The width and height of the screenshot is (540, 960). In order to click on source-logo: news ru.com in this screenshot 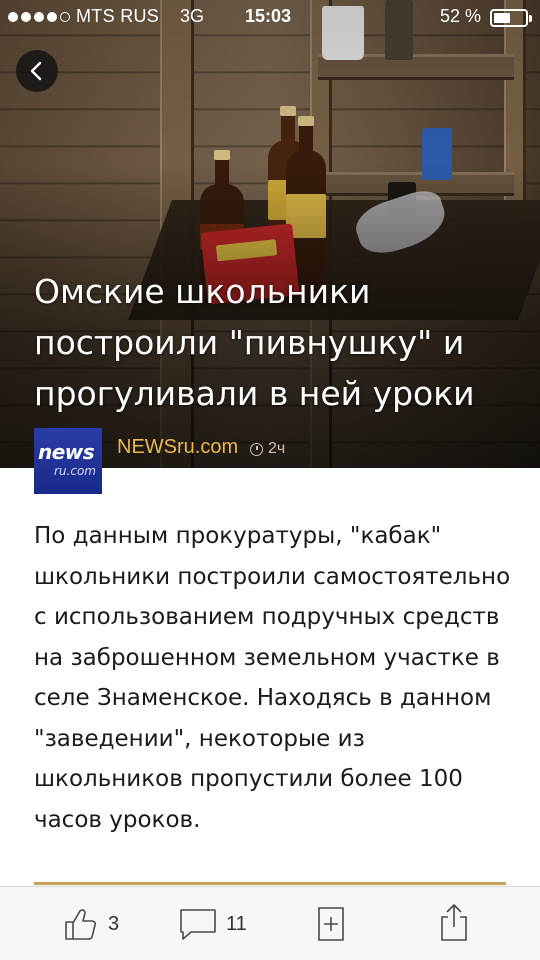, I will do `click(68, 461)`.